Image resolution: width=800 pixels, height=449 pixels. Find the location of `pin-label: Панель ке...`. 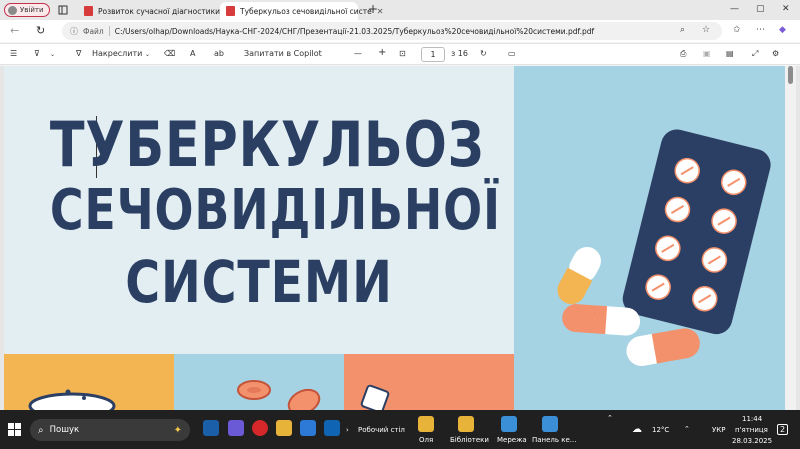

pin-label: Панель ке... is located at coordinates (554, 440).